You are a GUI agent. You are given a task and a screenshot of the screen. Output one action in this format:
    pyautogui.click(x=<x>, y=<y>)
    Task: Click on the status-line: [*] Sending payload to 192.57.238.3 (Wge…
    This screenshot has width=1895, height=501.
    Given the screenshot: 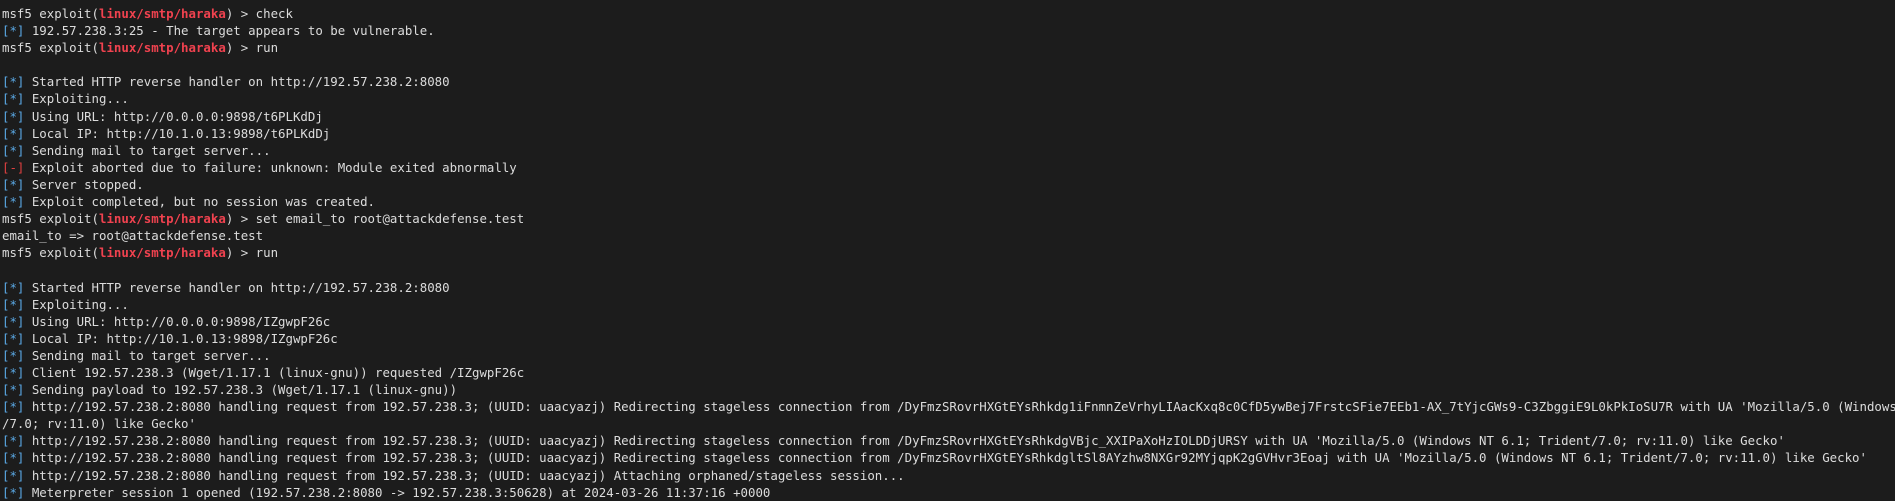 What is the action you would take?
    pyautogui.click(x=948, y=389)
    